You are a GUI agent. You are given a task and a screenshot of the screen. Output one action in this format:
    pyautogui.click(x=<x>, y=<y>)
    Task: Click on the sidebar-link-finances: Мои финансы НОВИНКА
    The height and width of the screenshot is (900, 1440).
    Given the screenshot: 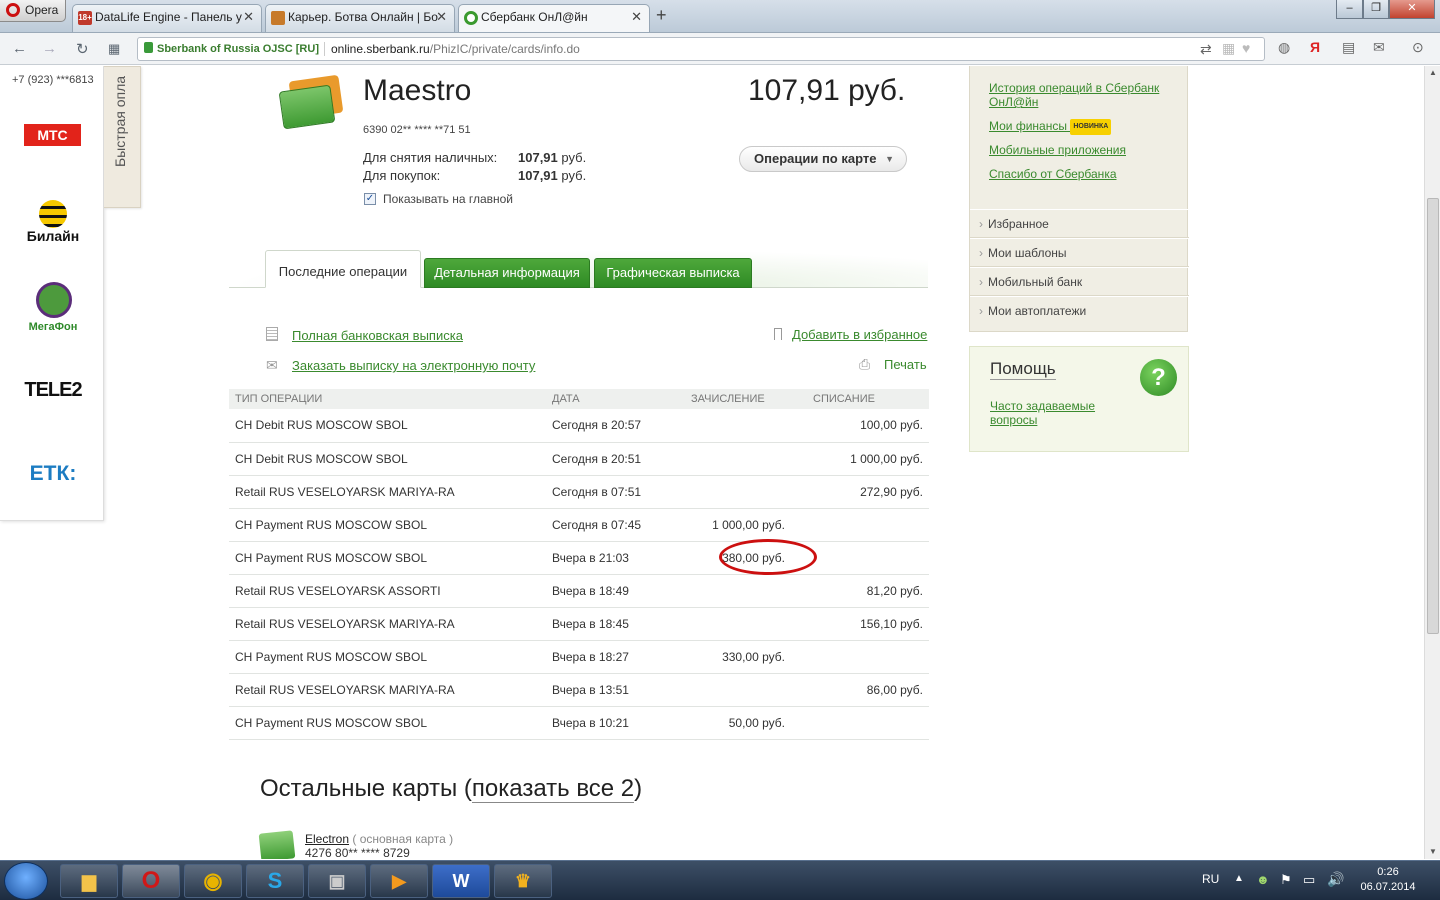 What is the action you would take?
    pyautogui.click(x=1050, y=127)
    